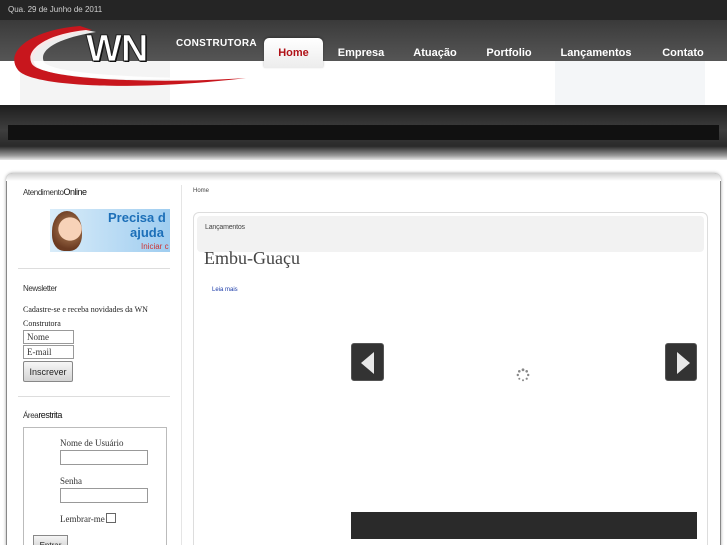 Image resolution: width=727 pixels, height=545 pixels. I want to click on breadcrumb: Home, so click(201, 191).